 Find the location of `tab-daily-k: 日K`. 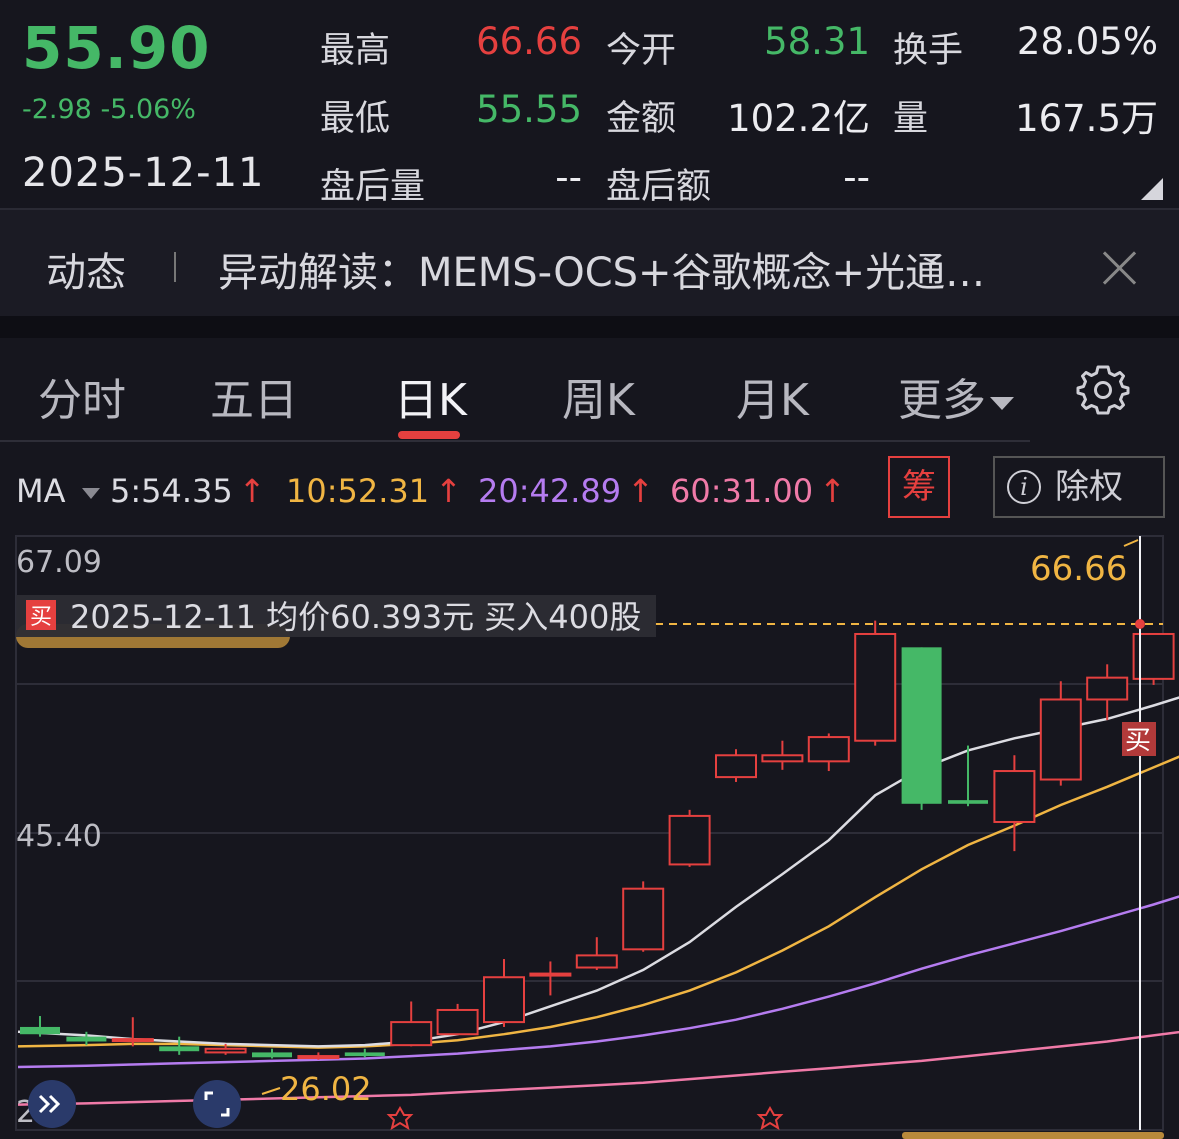

tab-daily-k: 日K is located at coordinates (430, 396).